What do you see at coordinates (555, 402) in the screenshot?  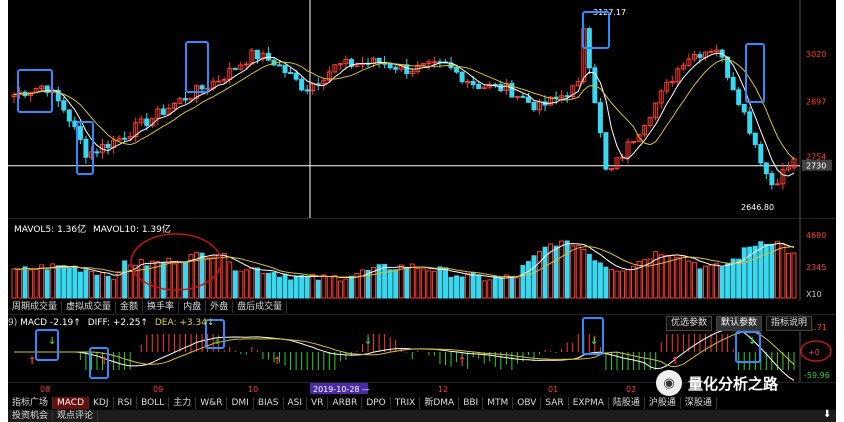 I see `indicator-tab-18: SAR` at bounding box center [555, 402].